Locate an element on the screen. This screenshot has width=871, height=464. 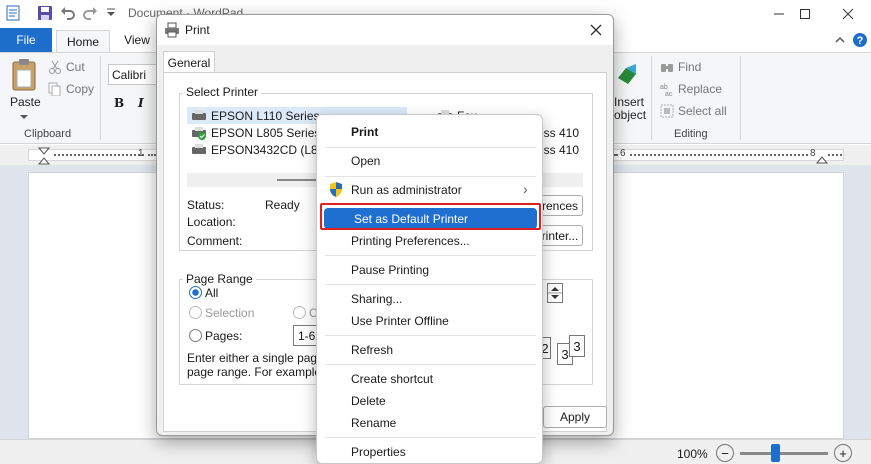
print-dialog-close-button is located at coordinates (596, 30).